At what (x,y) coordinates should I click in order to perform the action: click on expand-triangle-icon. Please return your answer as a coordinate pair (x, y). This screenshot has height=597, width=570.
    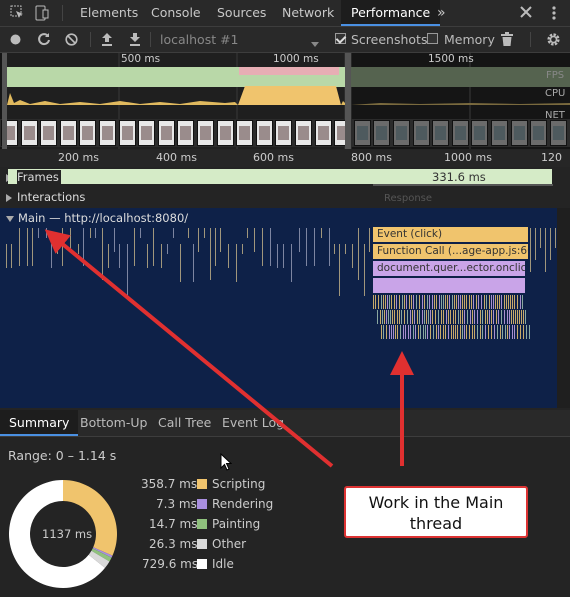
    Looking at the image, I should click on (9, 197).